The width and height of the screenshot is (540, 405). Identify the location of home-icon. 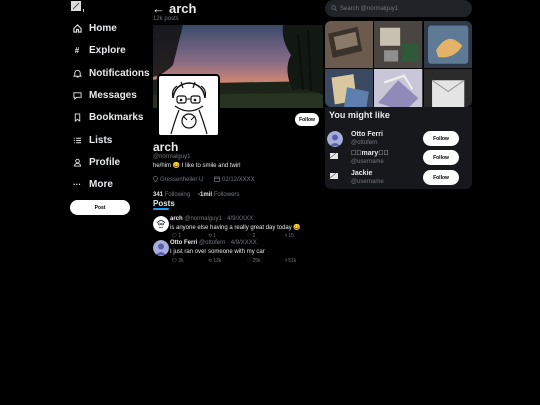
(77, 29).